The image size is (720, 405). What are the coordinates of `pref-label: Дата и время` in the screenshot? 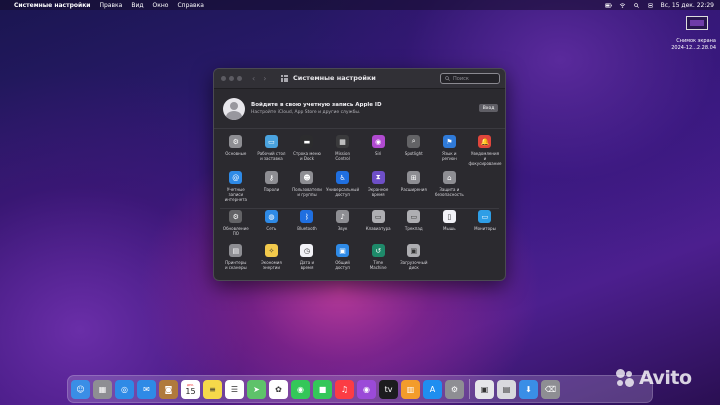 It's located at (307, 265).